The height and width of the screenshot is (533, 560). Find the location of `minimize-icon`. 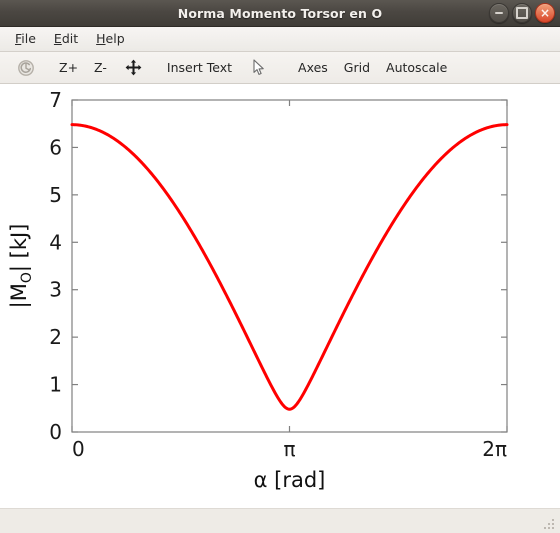

minimize-icon is located at coordinates (499, 13).